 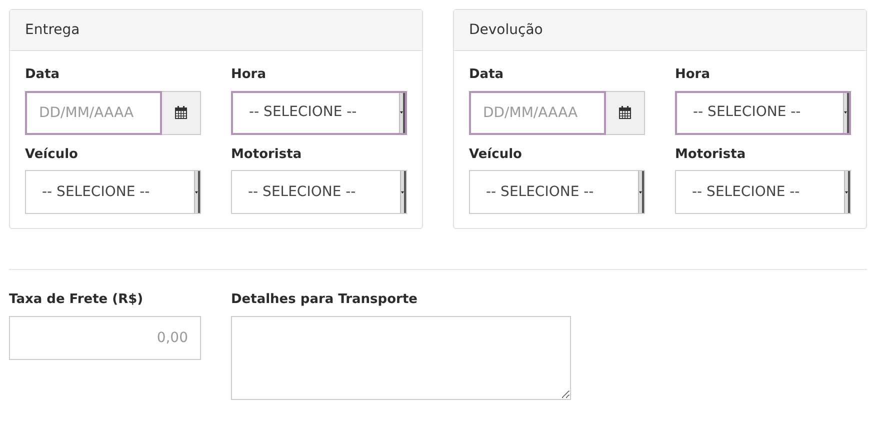 I want to click on panel-header: Entrega, so click(x=216, y=30).